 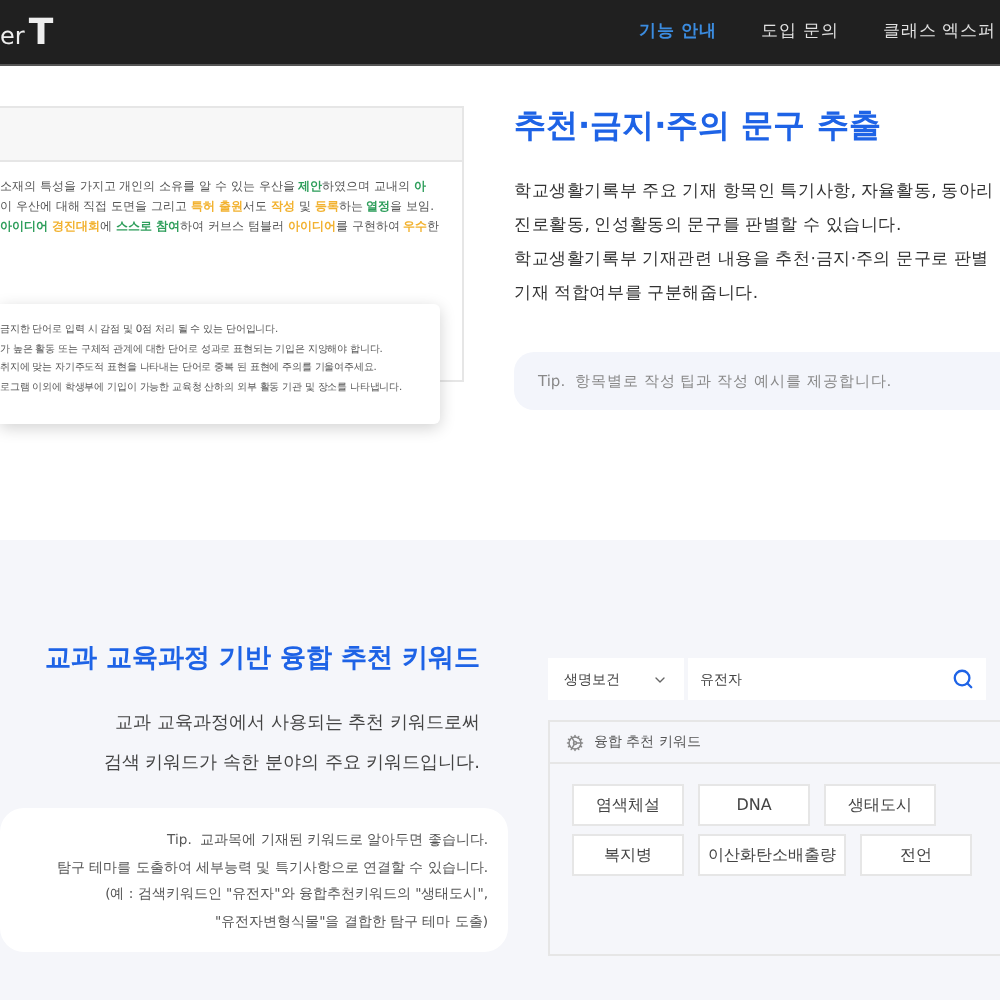 I want to click on logo: erT, so click(x=27, y=32).